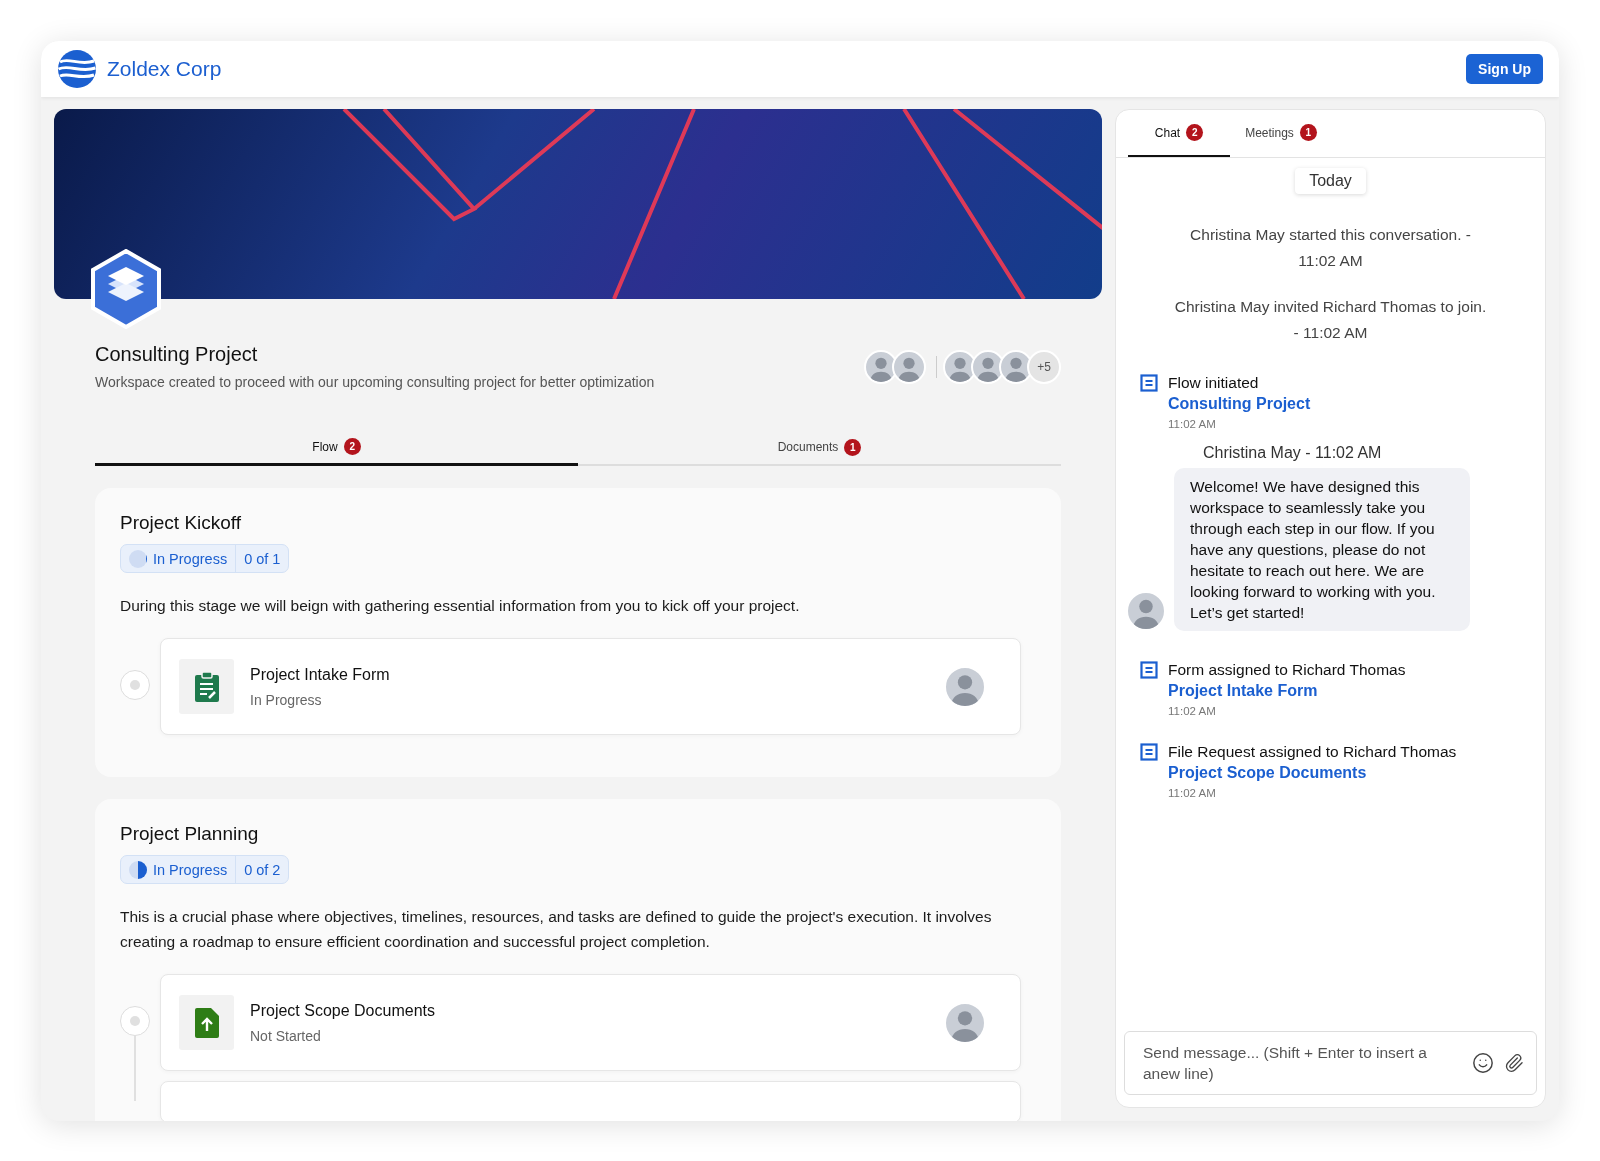 The width and height of the screenshot is (1600, 1161). Describe the element at coordinates (320, 674) in the screenshot. I see `task-name: Project Intake Form` at that location.